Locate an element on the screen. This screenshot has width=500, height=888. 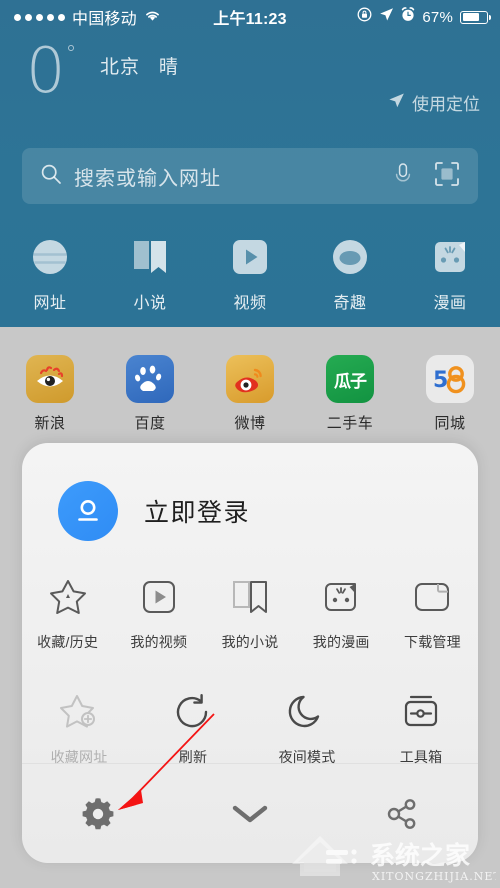
download-folder-icon is located at coordinates (432, 597).